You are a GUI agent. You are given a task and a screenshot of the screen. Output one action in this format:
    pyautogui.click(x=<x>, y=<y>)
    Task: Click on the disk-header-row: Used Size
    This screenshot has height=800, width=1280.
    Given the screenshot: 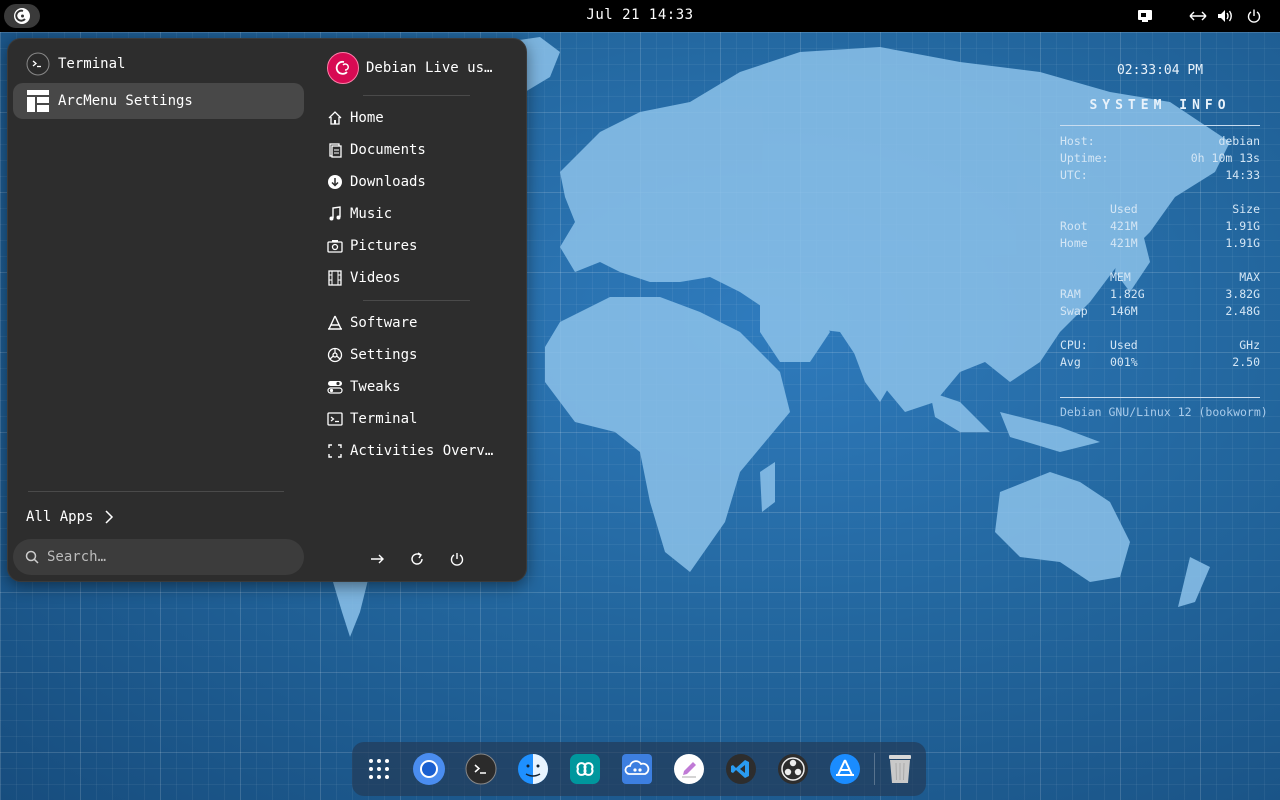 What is the action you would take?
    pyautogui.click(x=1160, y=209)
    